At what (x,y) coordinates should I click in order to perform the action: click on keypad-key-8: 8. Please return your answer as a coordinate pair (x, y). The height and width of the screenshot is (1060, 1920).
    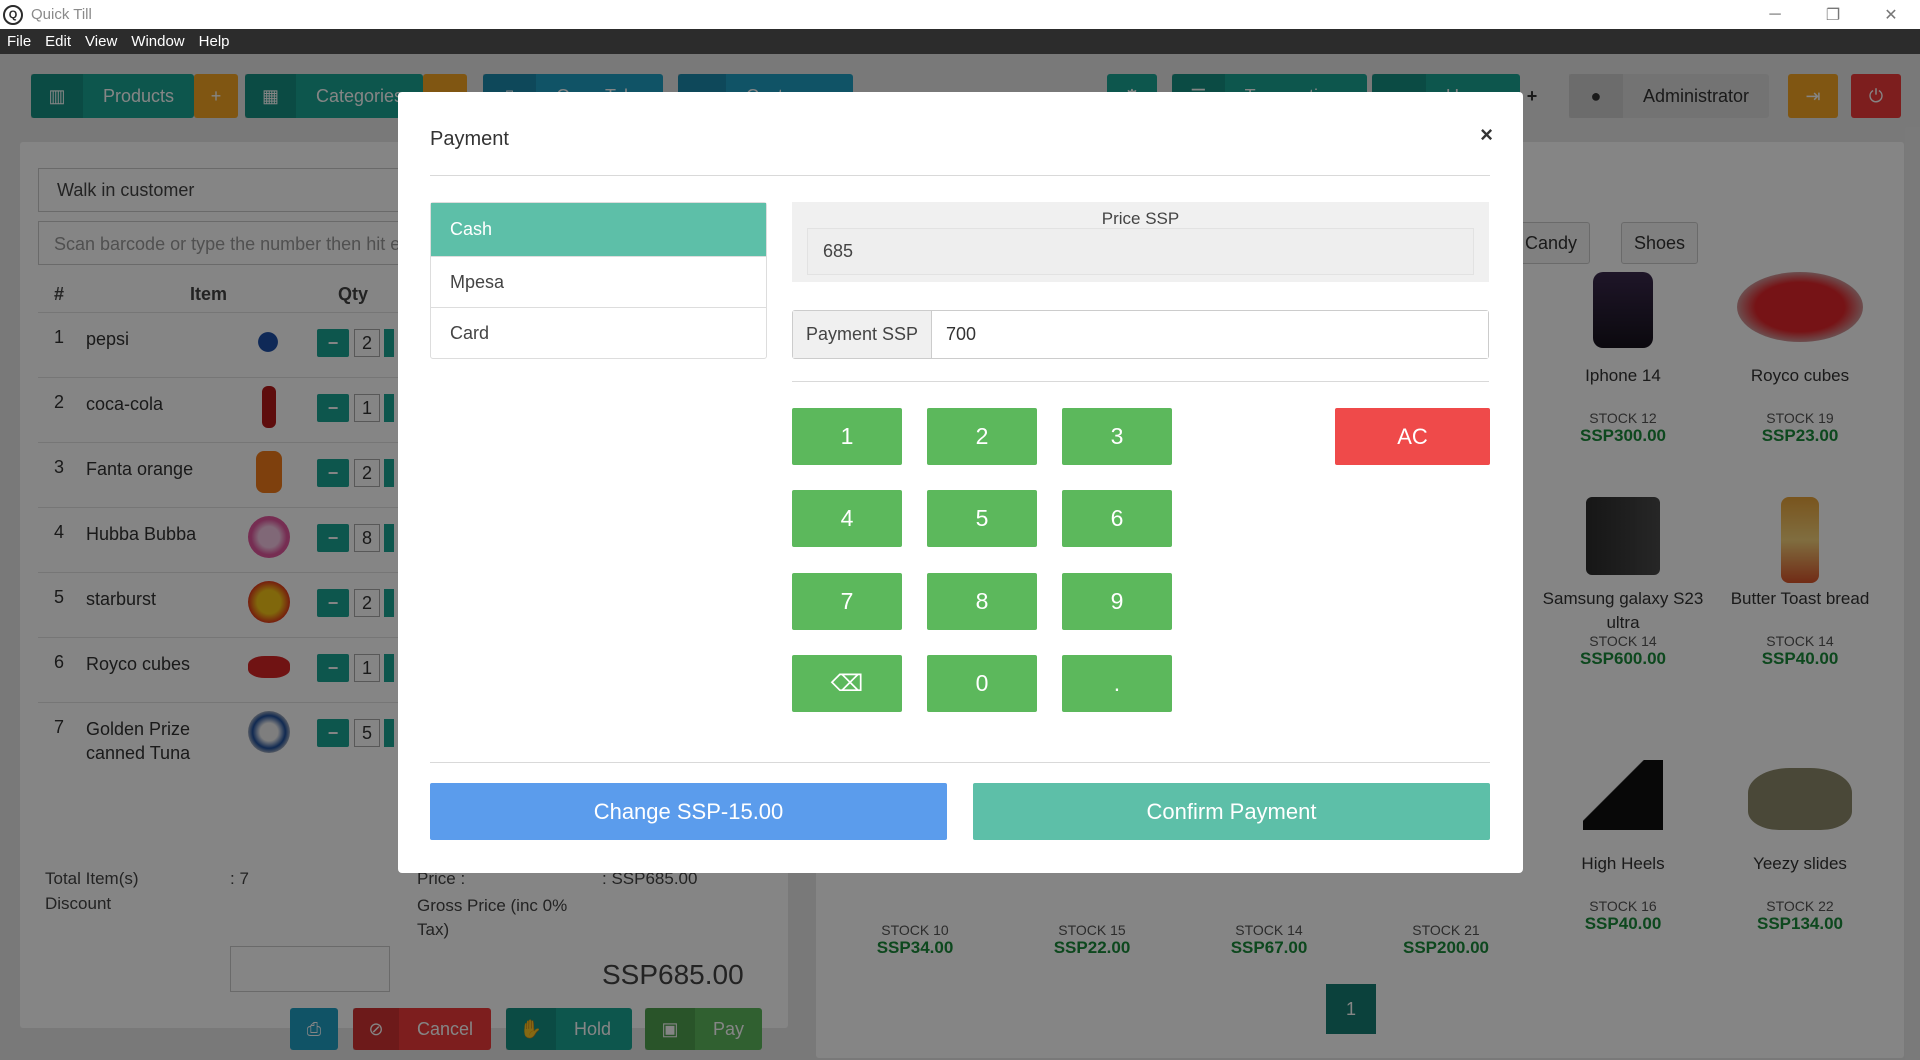
    Looking at the image, I should click on (982, 601).